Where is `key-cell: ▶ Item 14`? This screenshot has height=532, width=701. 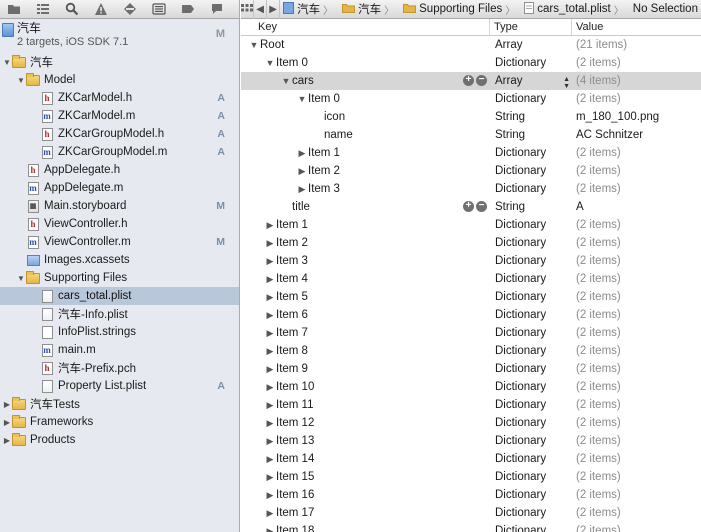
key-cell: ▶ Item 14 is located at coordinates (365, 459).